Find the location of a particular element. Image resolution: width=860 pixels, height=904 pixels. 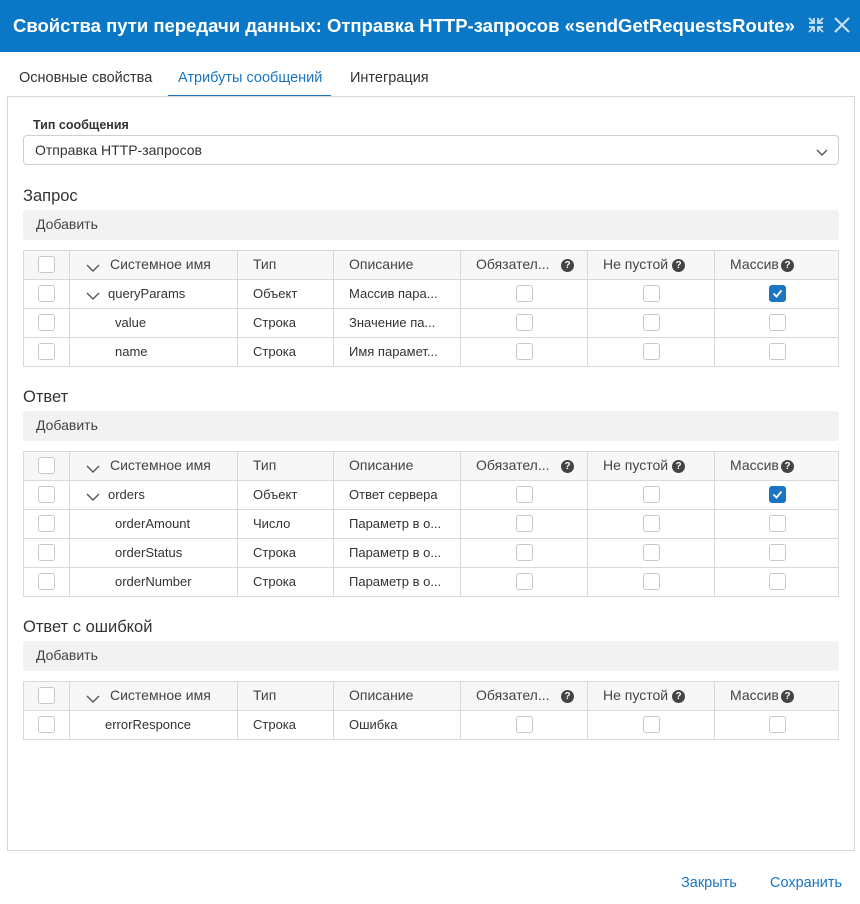

header-description-cell: Описание is located at coordinates (397, 696).